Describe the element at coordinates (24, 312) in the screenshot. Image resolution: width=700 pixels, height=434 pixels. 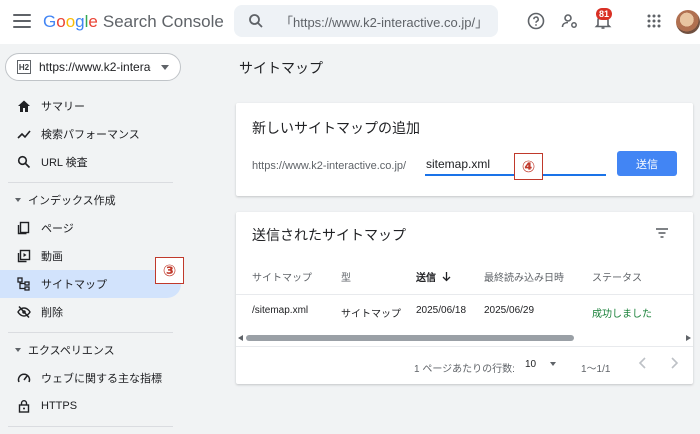
I see `visibility-off-icon` at that location.